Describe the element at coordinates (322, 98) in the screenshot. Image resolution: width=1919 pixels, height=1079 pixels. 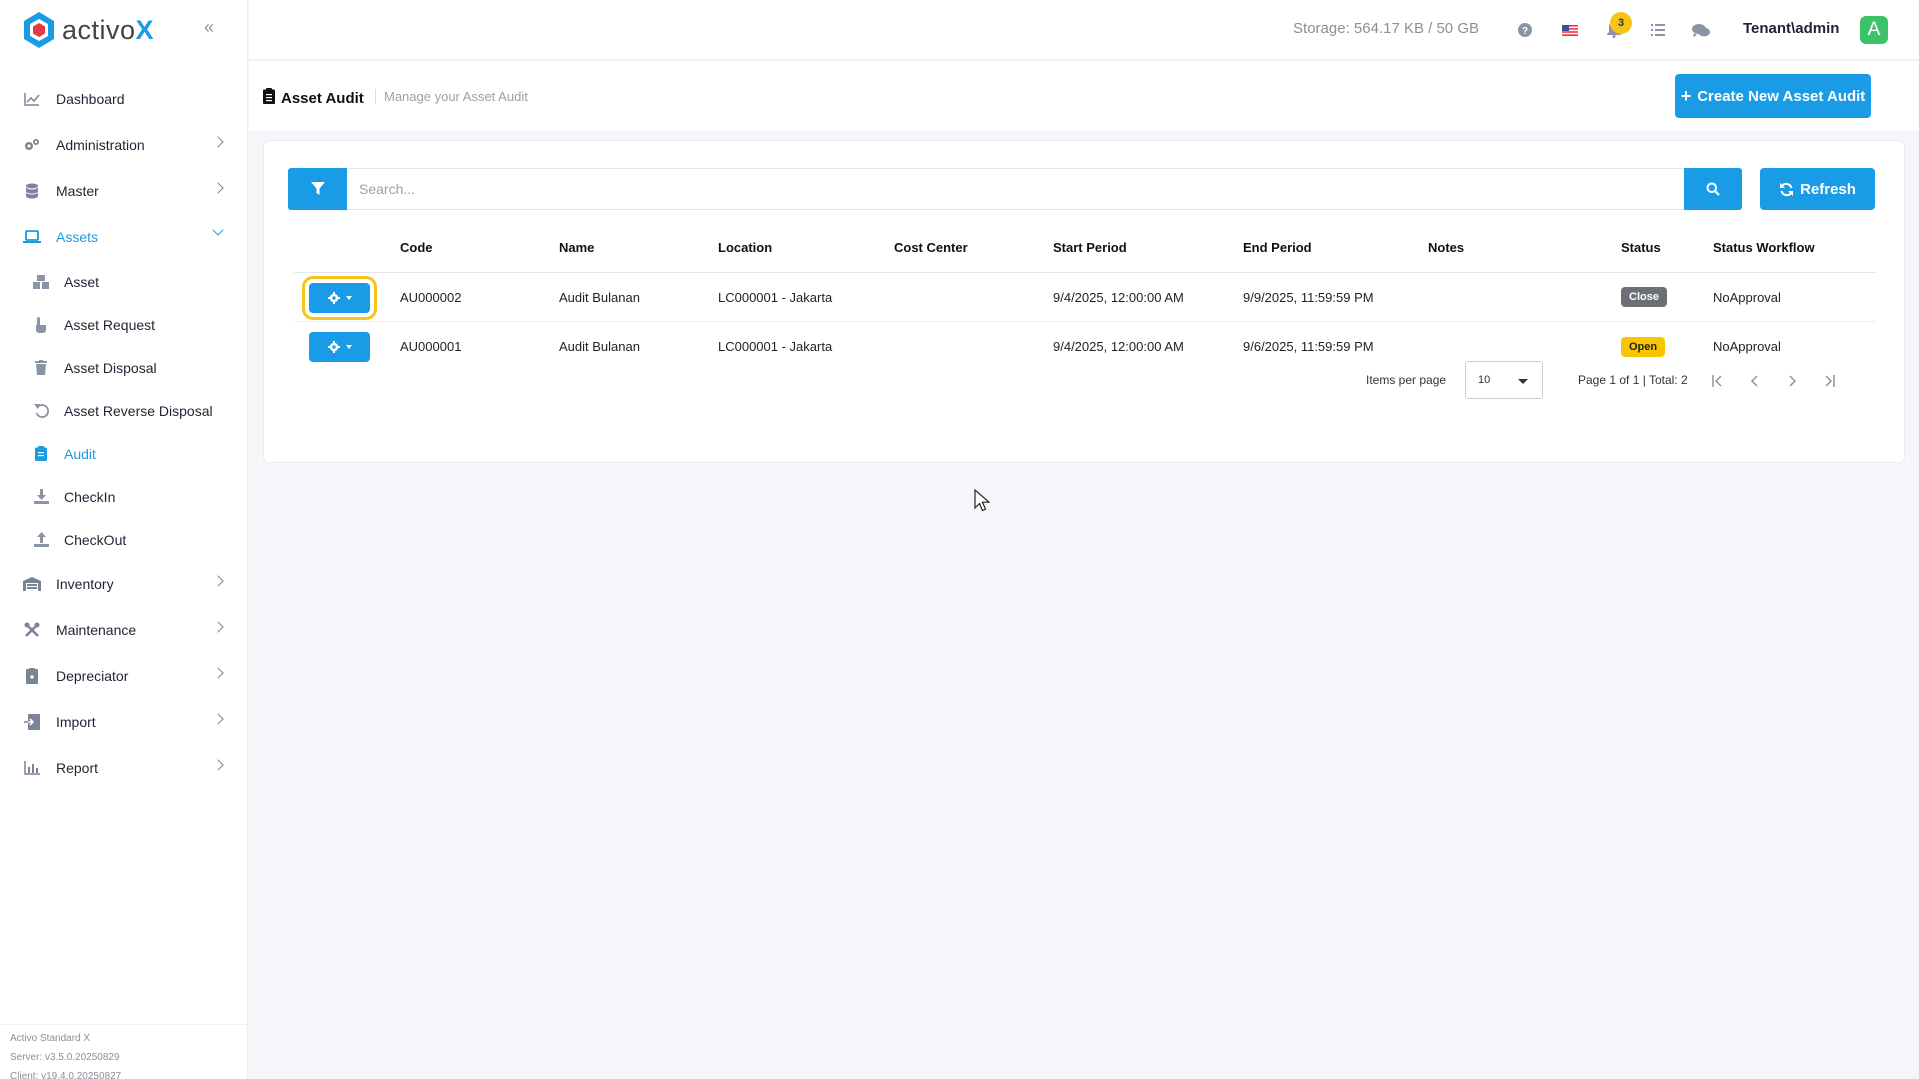
I see `page-title-text: Asset Audit` at that location.